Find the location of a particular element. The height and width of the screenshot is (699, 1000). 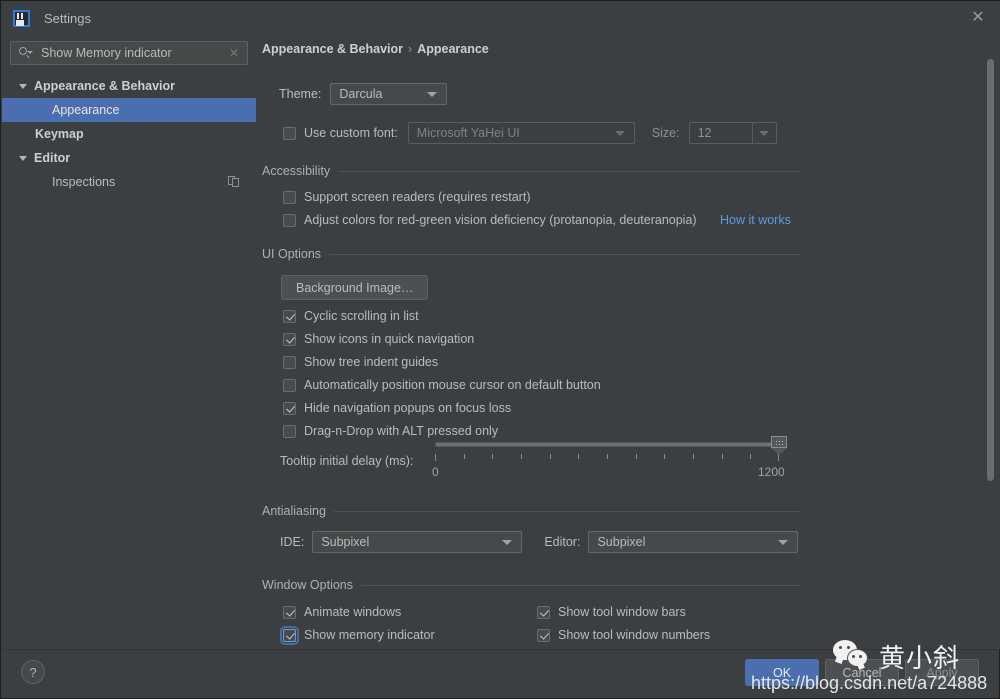

show-tool-window-bars-label: Show tool window bars is located at coordinates (622, 612).